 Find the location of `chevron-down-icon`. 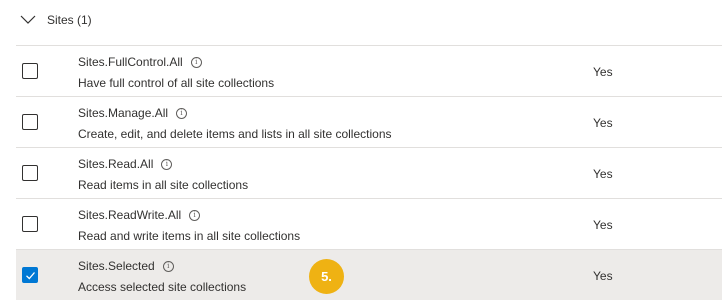

chevron-down-icon is located at coordinates (28, 20).